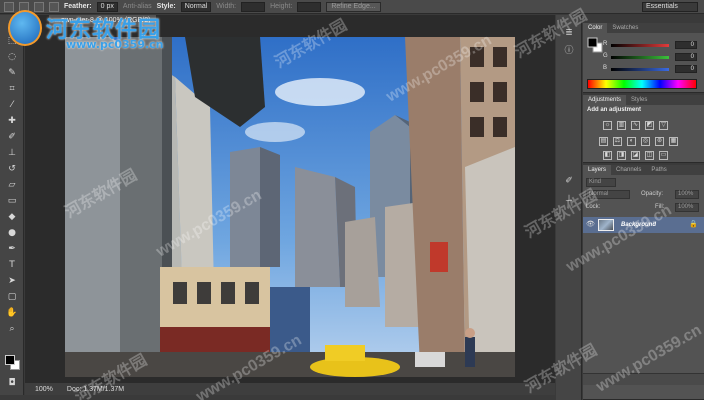 The width and height of the screenshot is (704, 400). I want to click on red-channel-value: 0, so click(686, 45).